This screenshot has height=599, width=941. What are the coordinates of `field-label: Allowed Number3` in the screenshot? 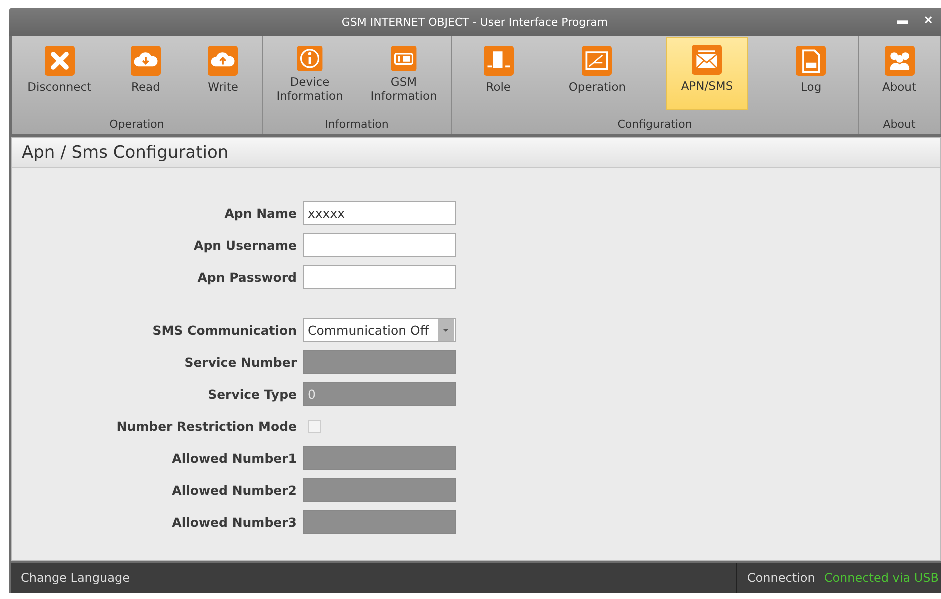 It's located at (234, 522).